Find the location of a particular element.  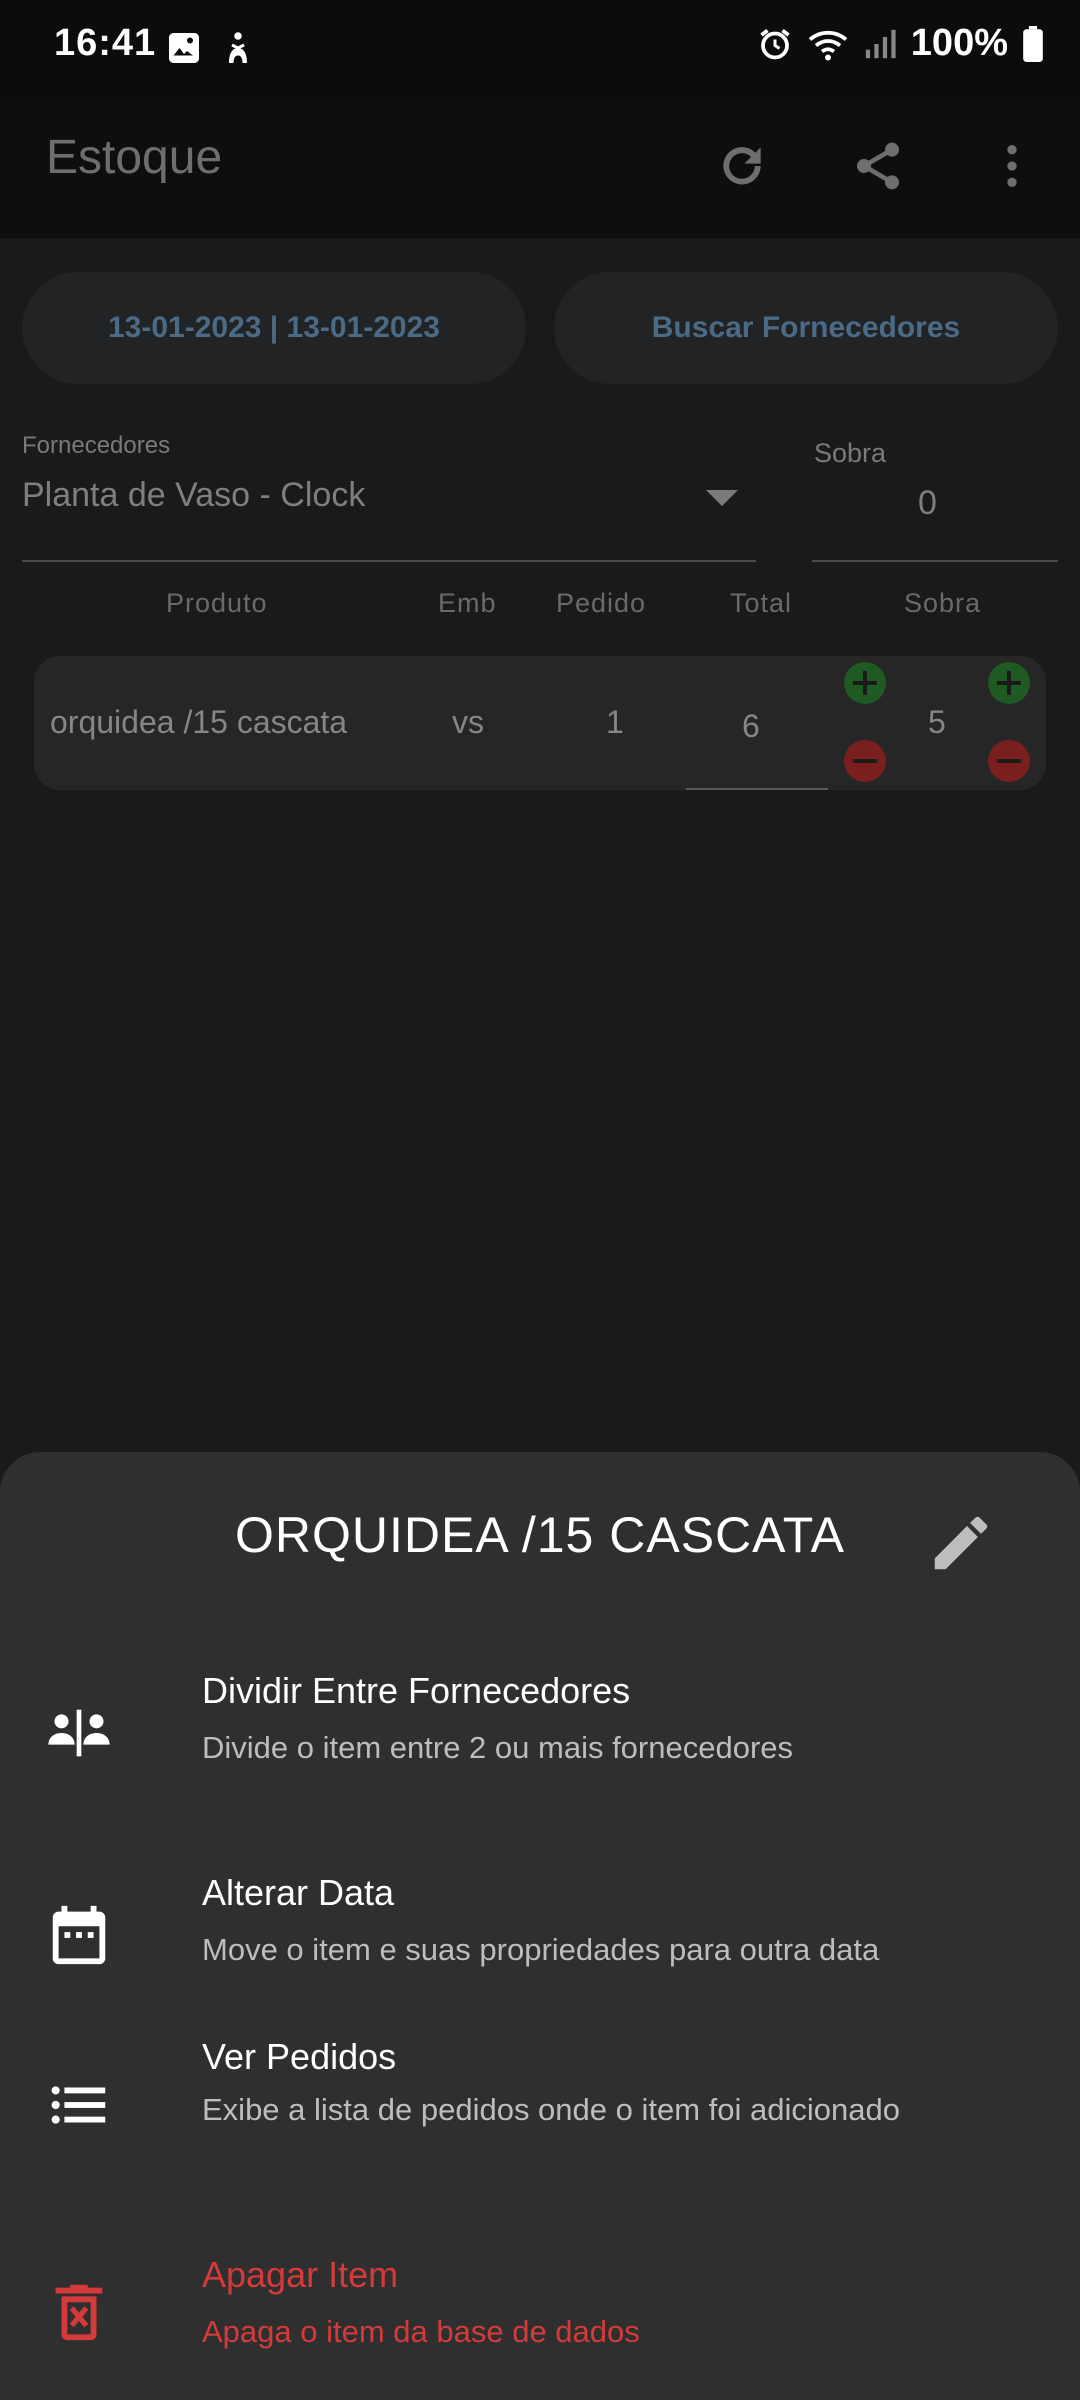

accessibility-icon is located at coordinates (238, 47).